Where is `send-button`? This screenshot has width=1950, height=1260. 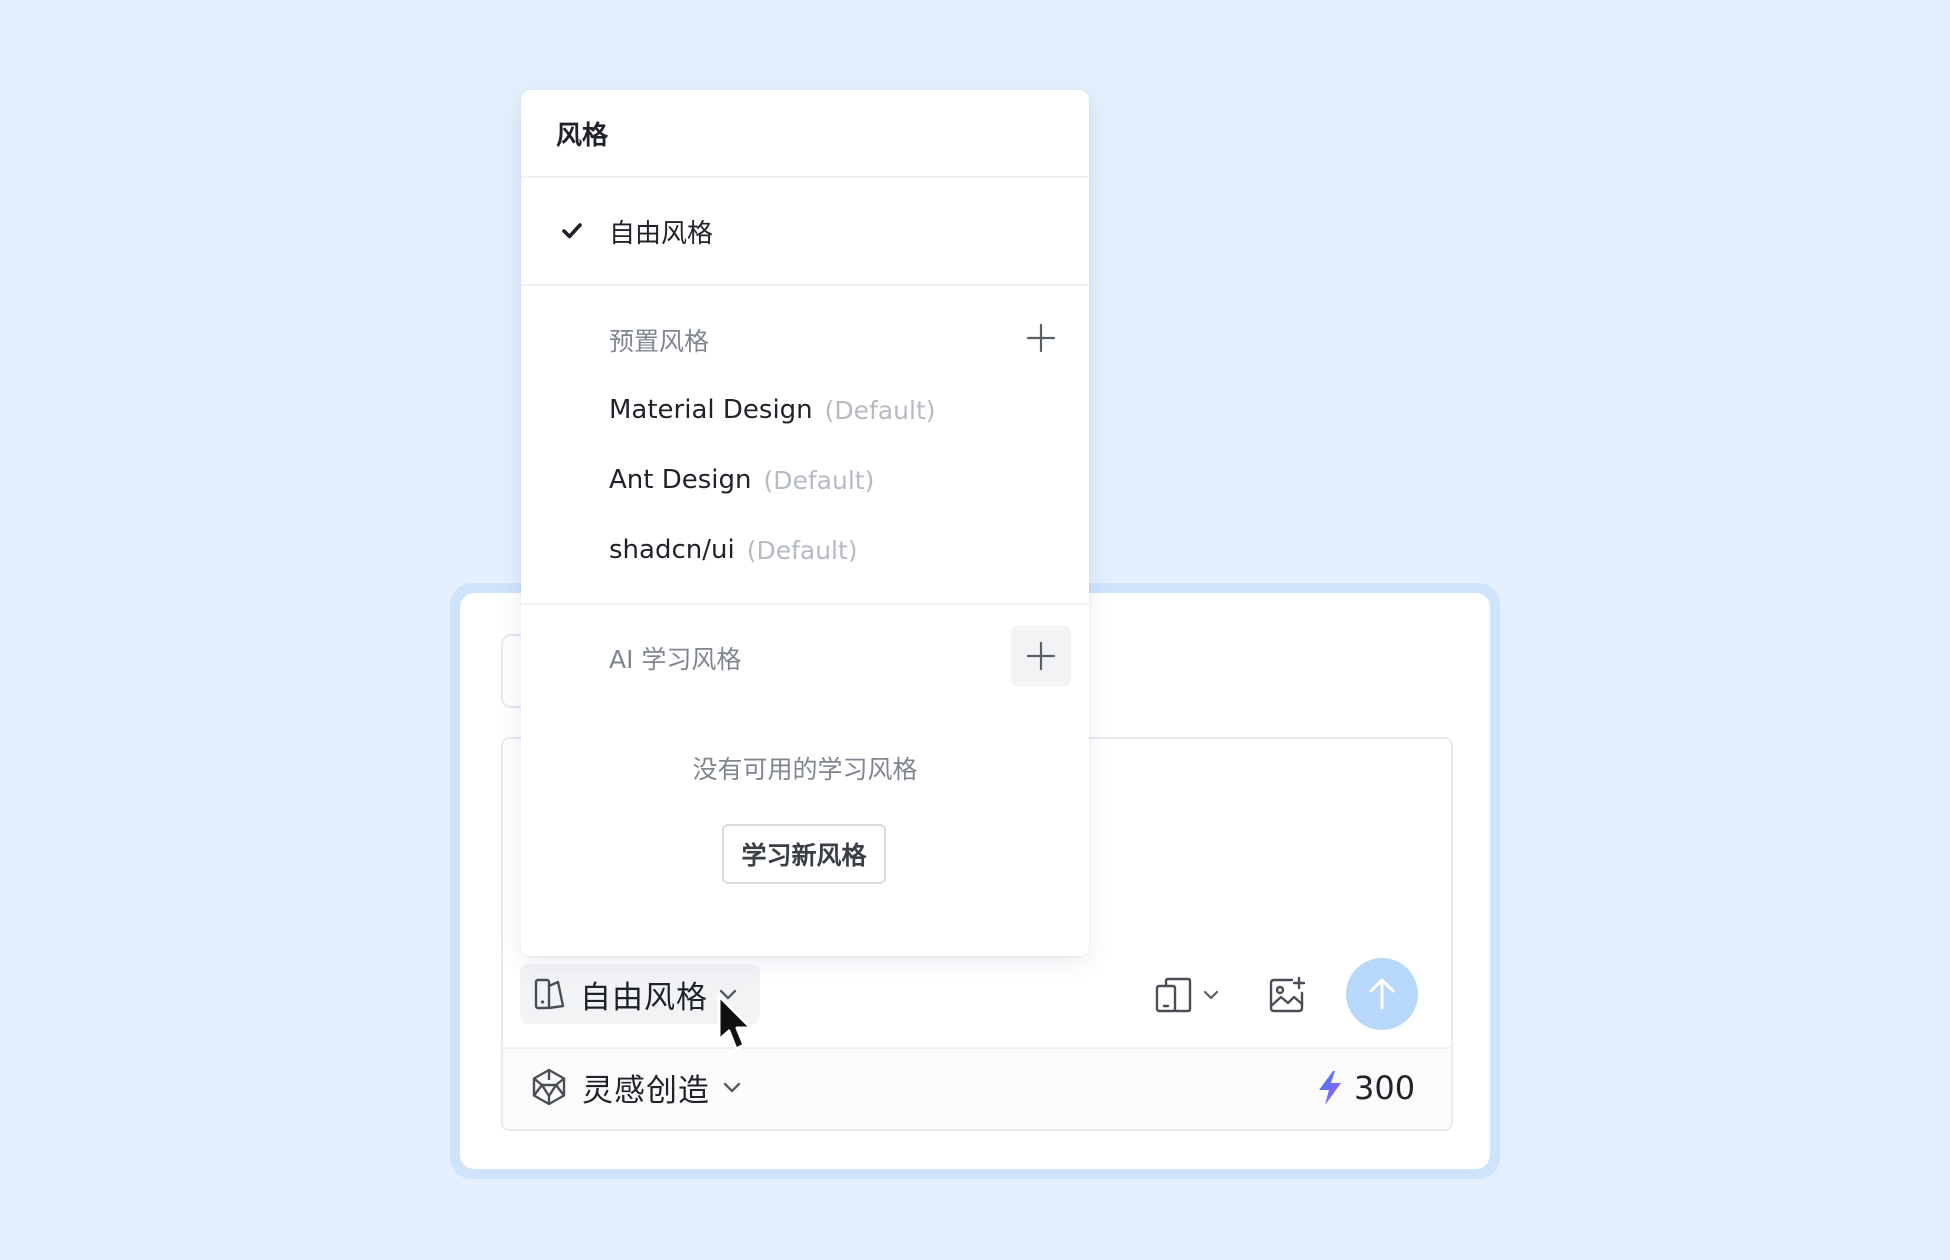
send-button is located at coordinates (1382, 994).